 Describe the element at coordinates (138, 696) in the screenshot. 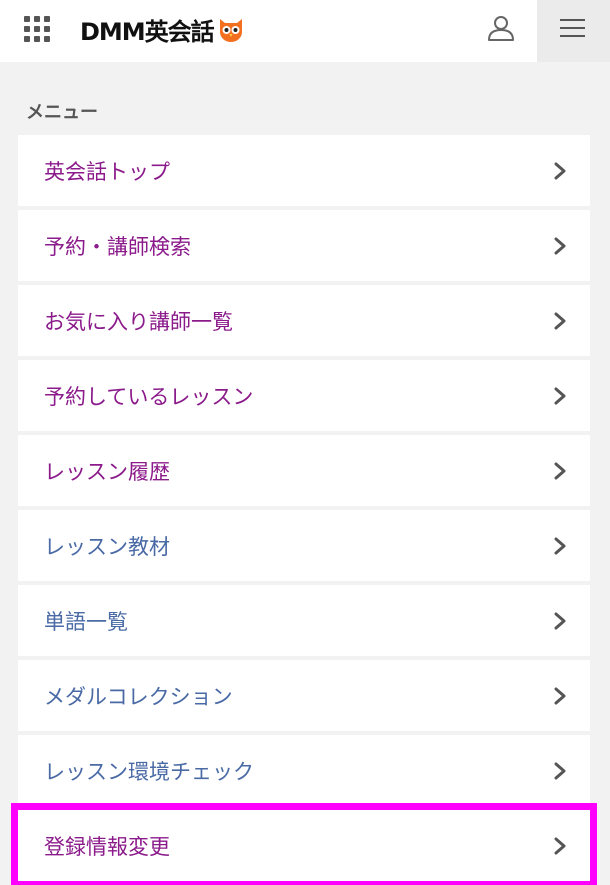

I see `menu-item-label: メダルコレクション` at that location.